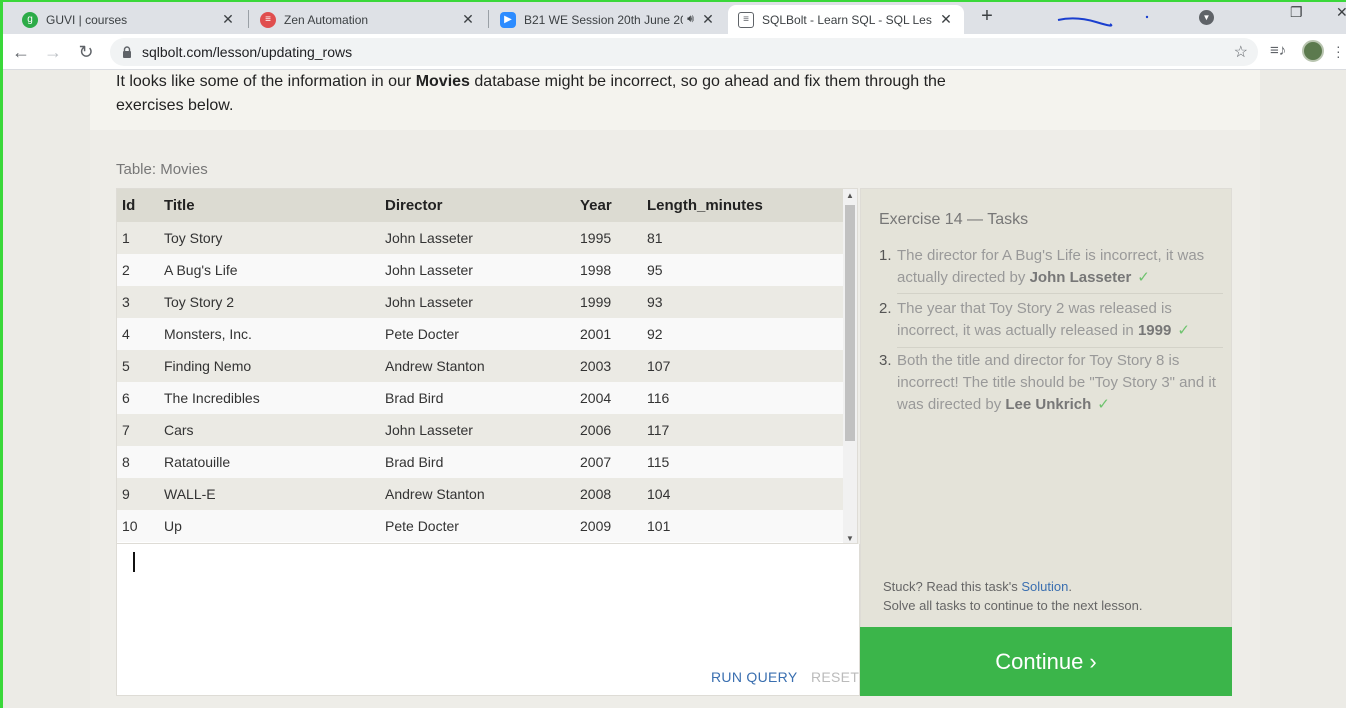  Describe the element at coordinates (21, 52) in the screenshot. I see `back-arrow-icon: ←` at that location.